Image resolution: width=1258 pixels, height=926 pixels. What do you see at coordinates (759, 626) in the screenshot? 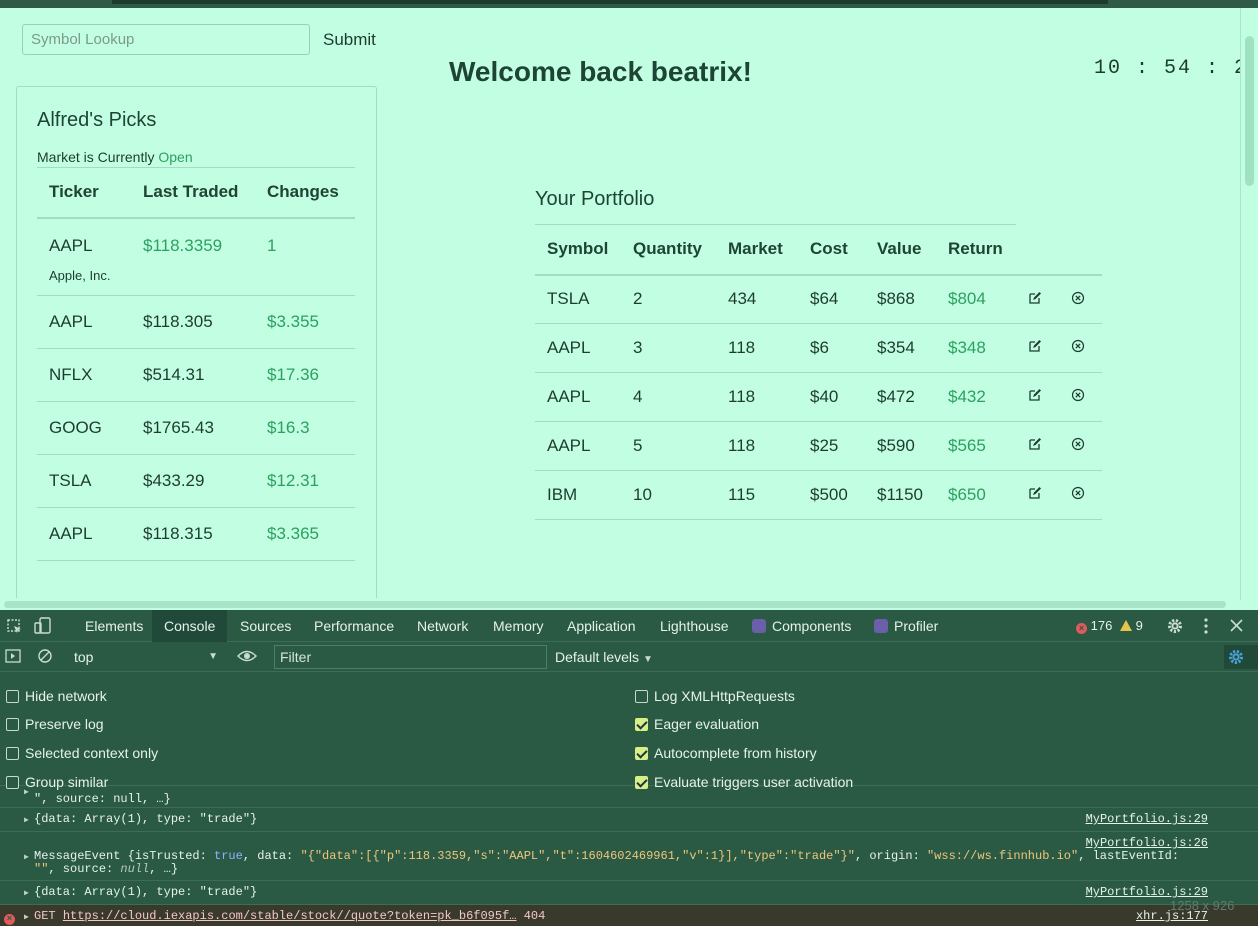
I see `react-icon` at bounding box center [759, 626].